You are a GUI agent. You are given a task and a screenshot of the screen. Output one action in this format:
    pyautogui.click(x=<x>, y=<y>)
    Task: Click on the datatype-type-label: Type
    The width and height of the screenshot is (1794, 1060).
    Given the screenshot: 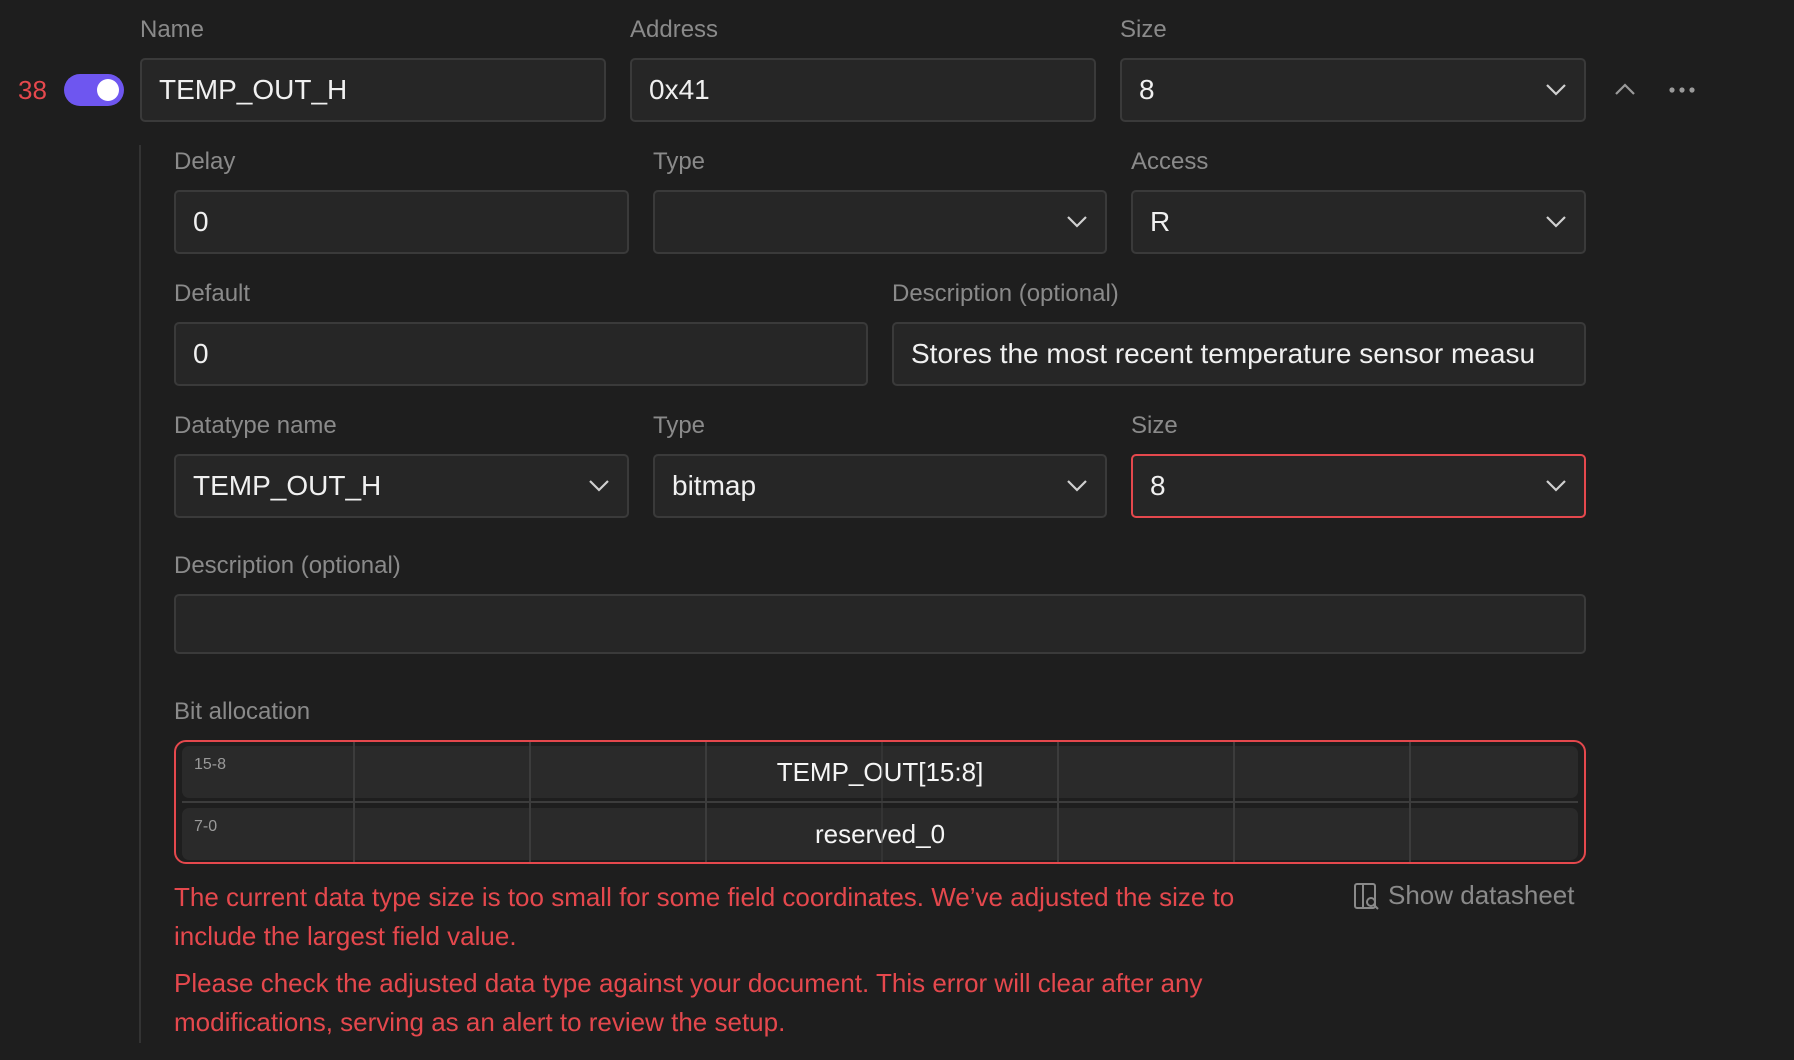 What is the action you would take?
    pyautogui.click(x=679, y=425)
    